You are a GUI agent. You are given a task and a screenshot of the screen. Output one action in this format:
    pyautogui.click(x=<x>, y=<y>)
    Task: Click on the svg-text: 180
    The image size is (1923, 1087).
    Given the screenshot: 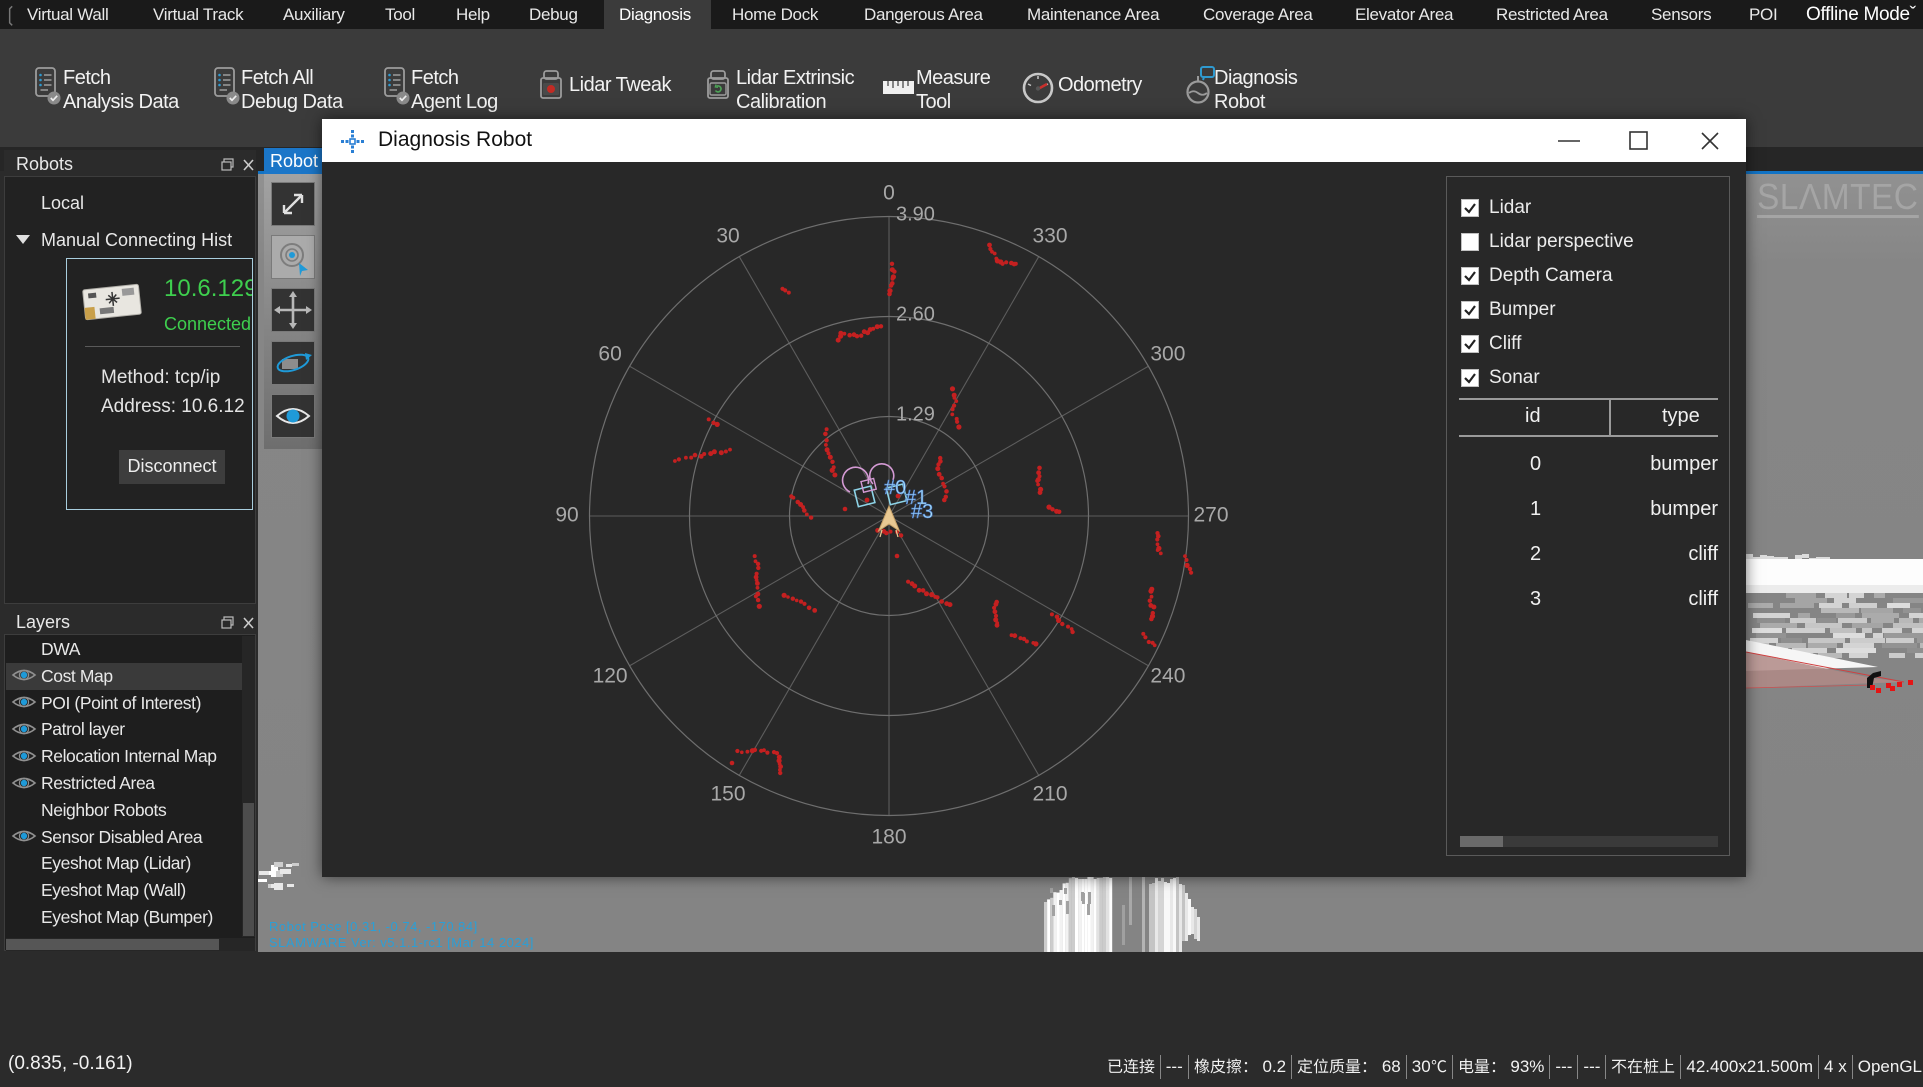 What is the action you would take?
    pyautogui.click(x=888, y=837)
    